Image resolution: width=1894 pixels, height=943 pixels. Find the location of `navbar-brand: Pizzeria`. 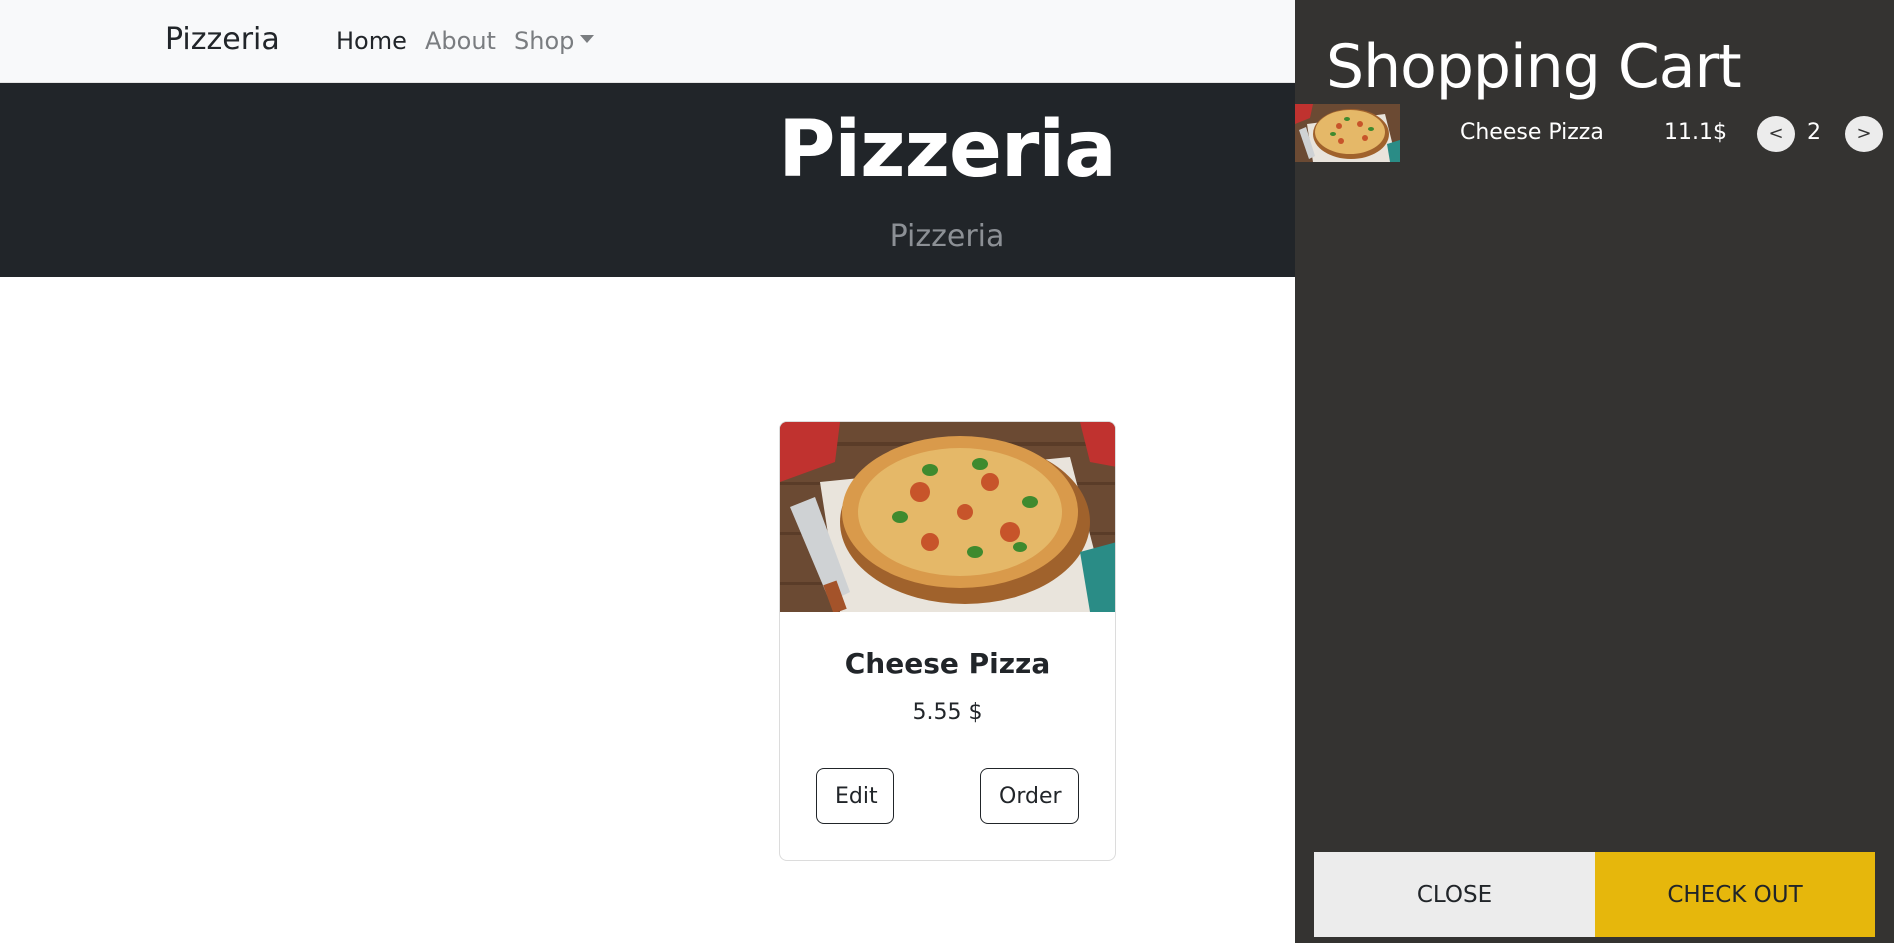

navbar-brand: Pizzeria is located at coordinates (222, 39).